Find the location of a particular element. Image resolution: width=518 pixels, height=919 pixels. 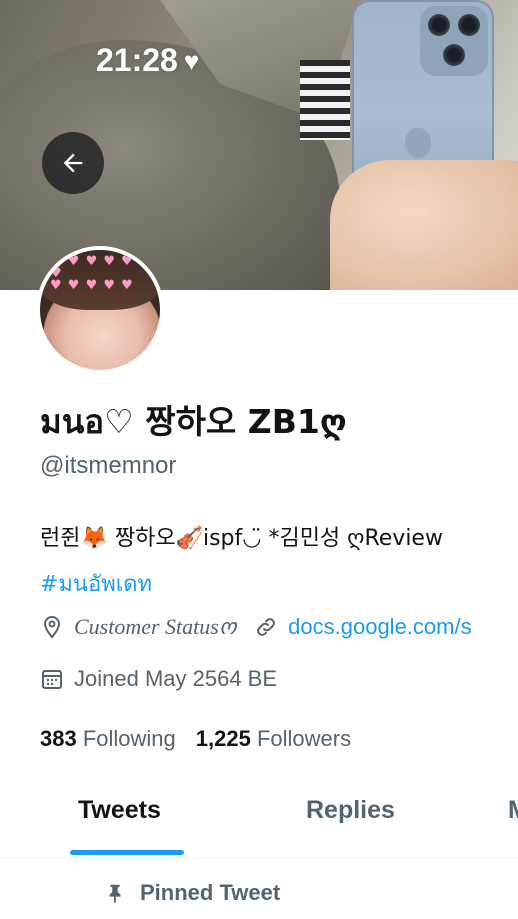

banner-apple-logo is located at coordinates (418, 143).